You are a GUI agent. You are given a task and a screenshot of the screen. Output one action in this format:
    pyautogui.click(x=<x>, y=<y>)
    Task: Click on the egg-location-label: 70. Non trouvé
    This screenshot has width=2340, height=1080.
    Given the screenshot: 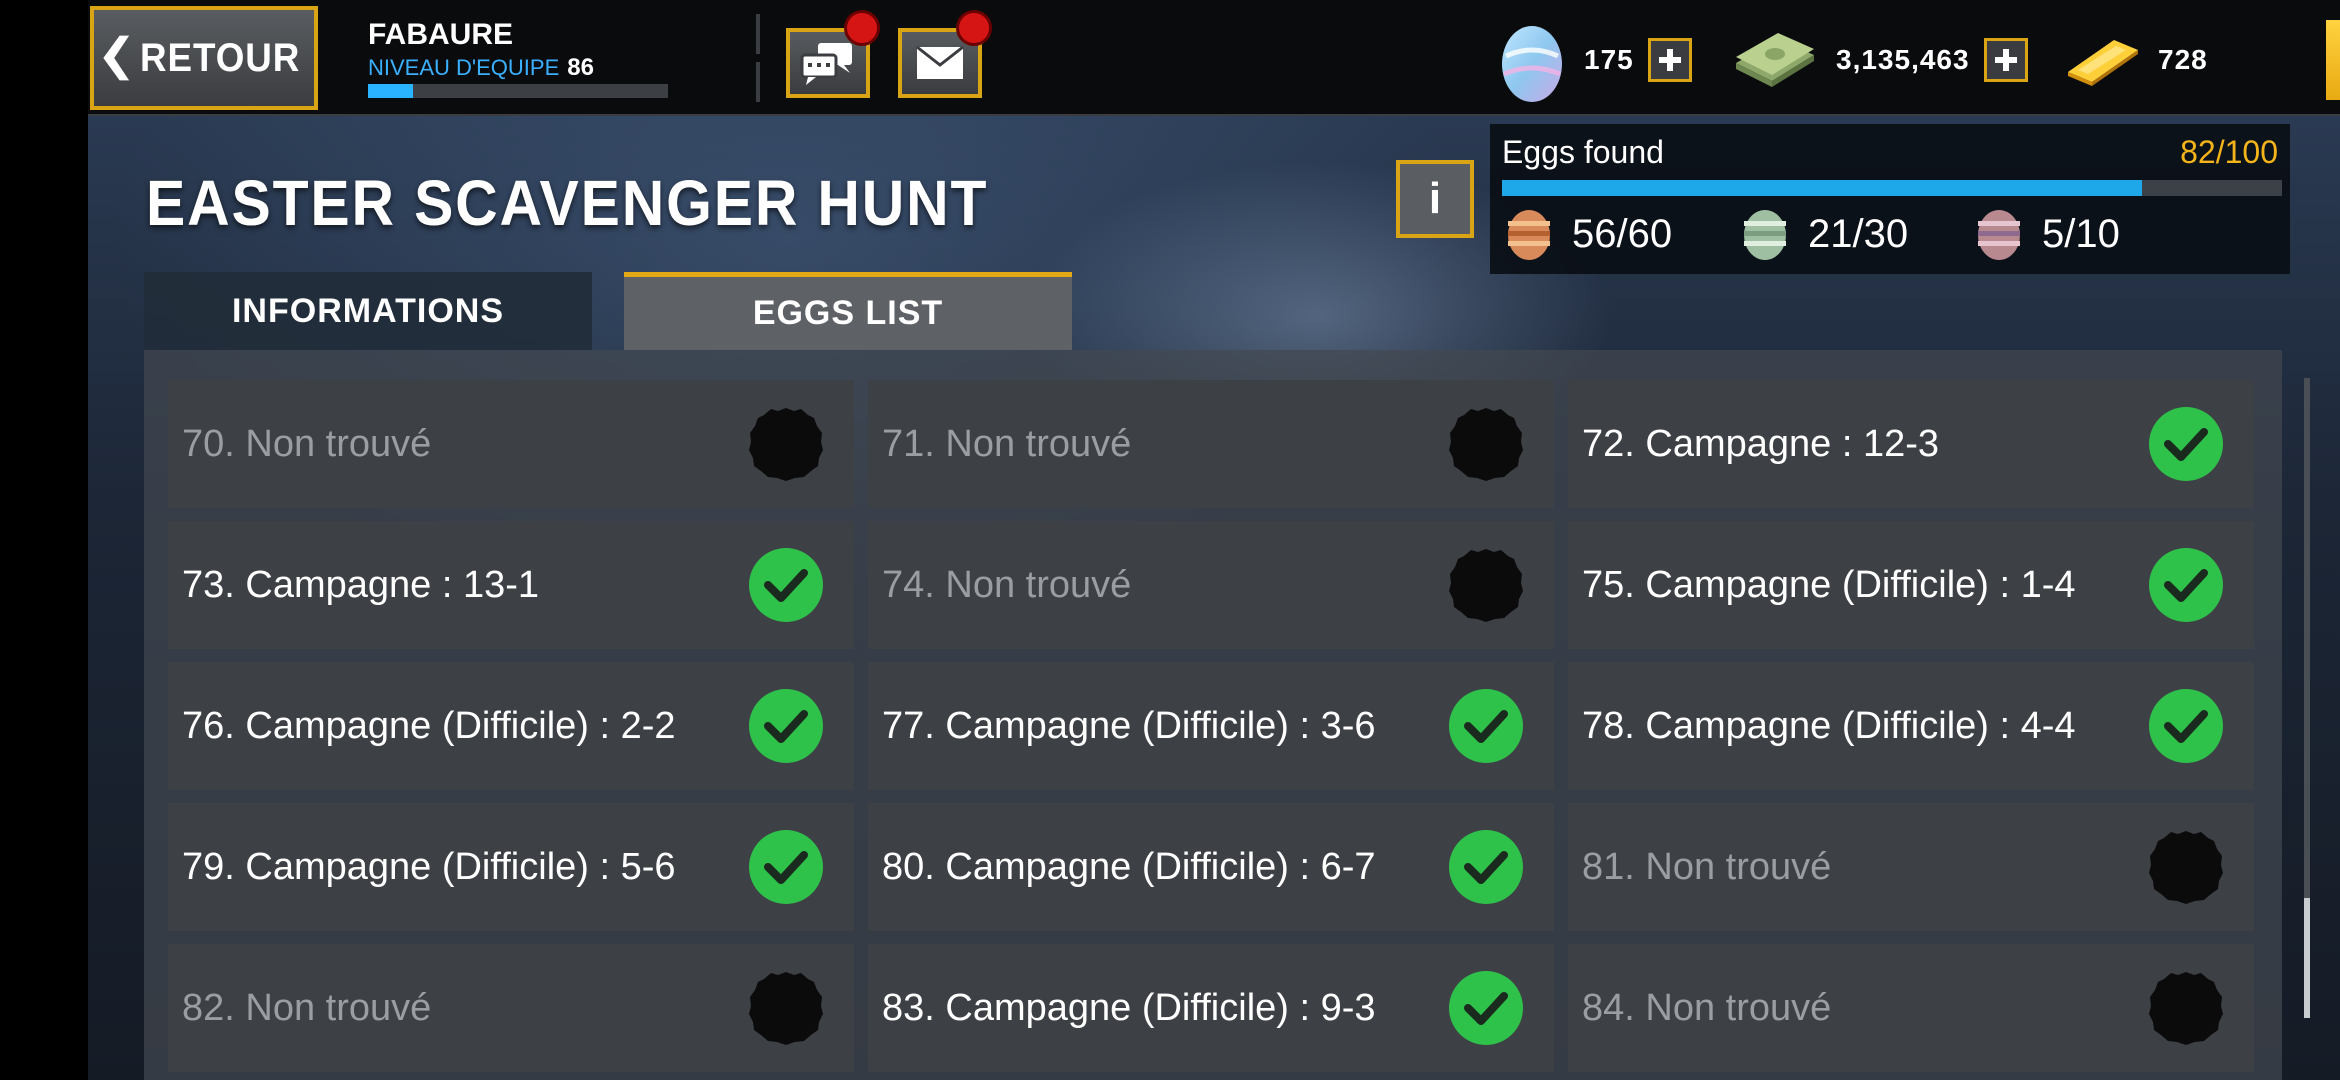 What is the action you would take?
    pyautogui.click(x=307, y=443)
    